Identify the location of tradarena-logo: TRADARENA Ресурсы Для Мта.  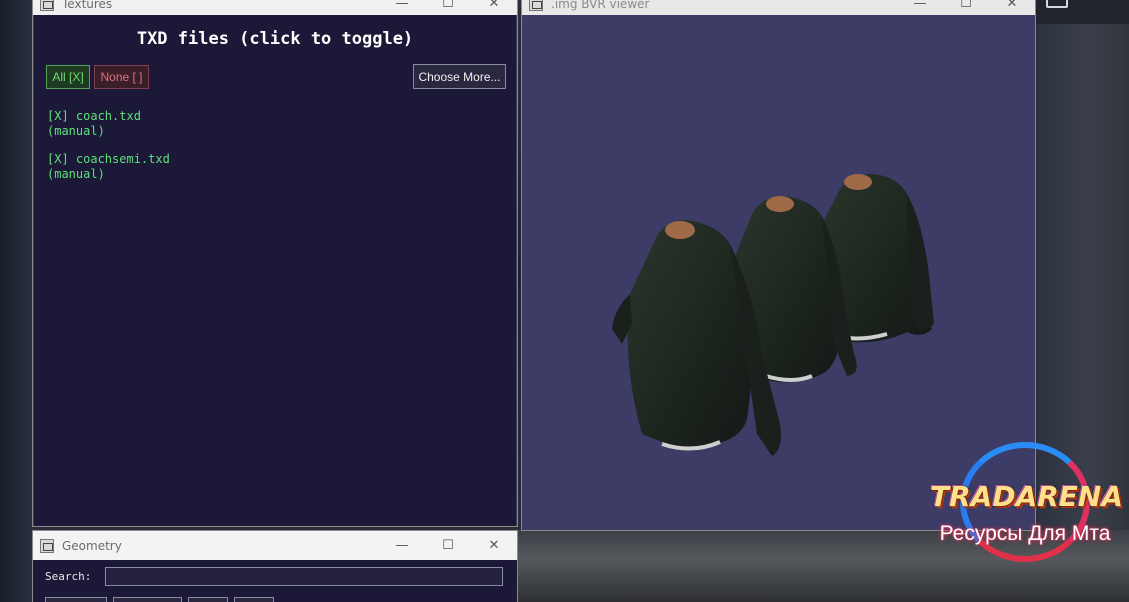
(1027, 502).